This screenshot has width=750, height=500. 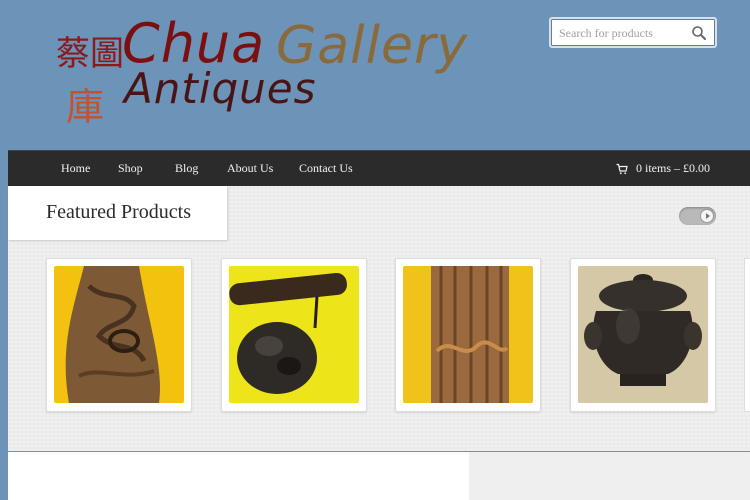 I want to click on featured-tab: Featured Products, so click(x=117, y=213).